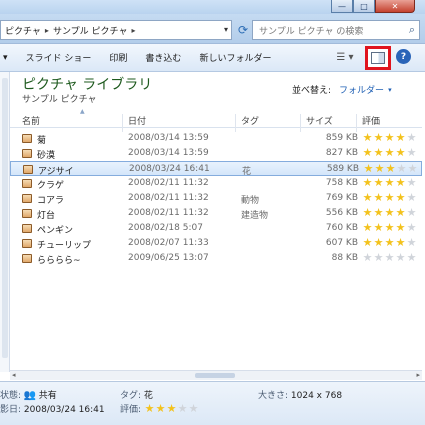 This screenshot has width=425, height=425. I want to click on horizontal-scrollbar: ◂ ▸, so click(216, 375).